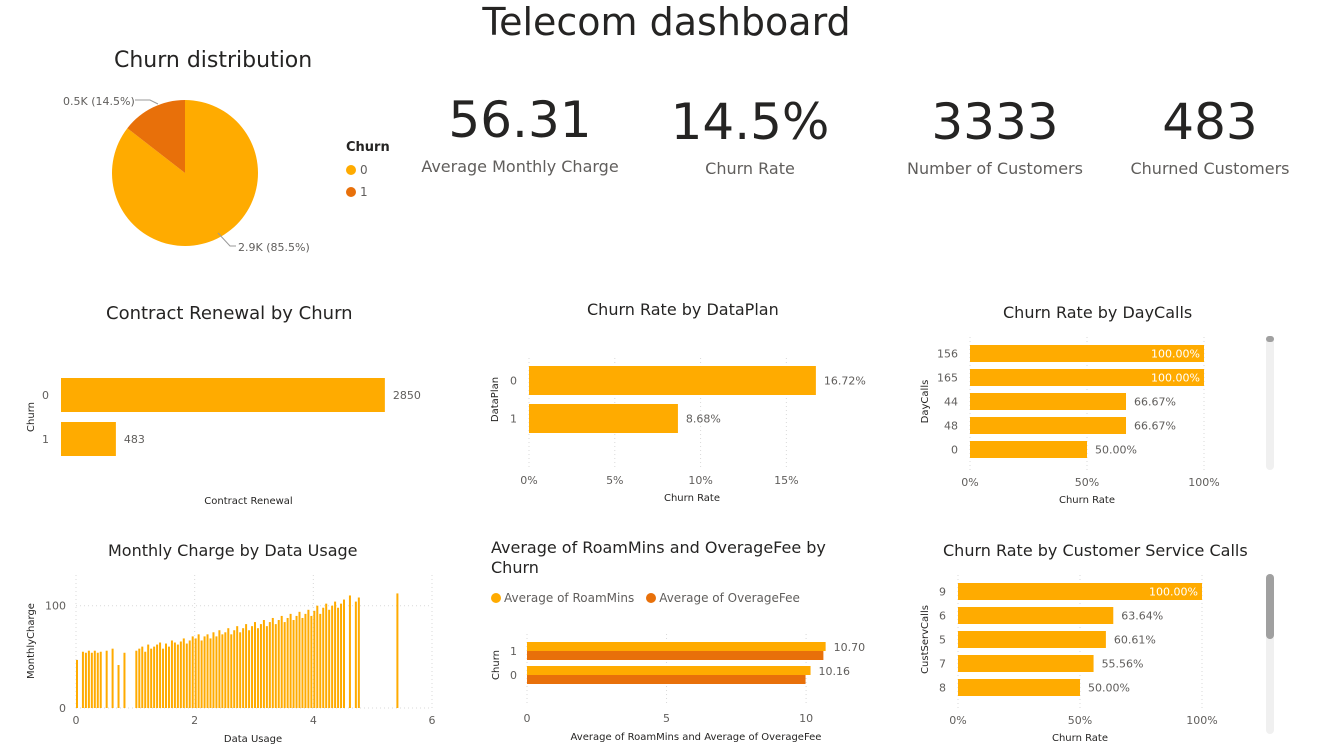 The image size is (1333, 745). What do you see at coordinates (1270, 654) in the screenshot?
I see `custserv-scrollbar` at bounding box center [1270, 654].